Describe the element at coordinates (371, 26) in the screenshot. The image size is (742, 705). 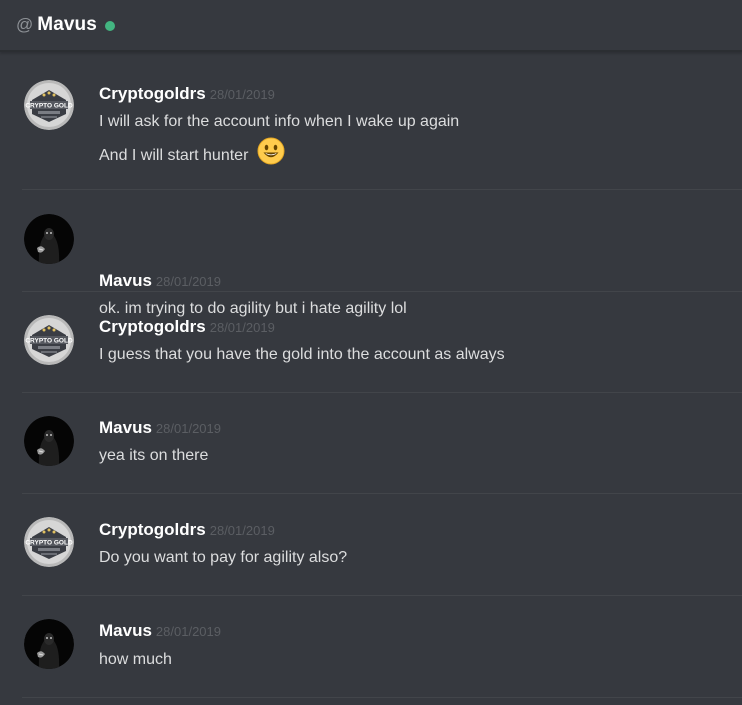
I see `dm-header: @ Mavus` at that location.